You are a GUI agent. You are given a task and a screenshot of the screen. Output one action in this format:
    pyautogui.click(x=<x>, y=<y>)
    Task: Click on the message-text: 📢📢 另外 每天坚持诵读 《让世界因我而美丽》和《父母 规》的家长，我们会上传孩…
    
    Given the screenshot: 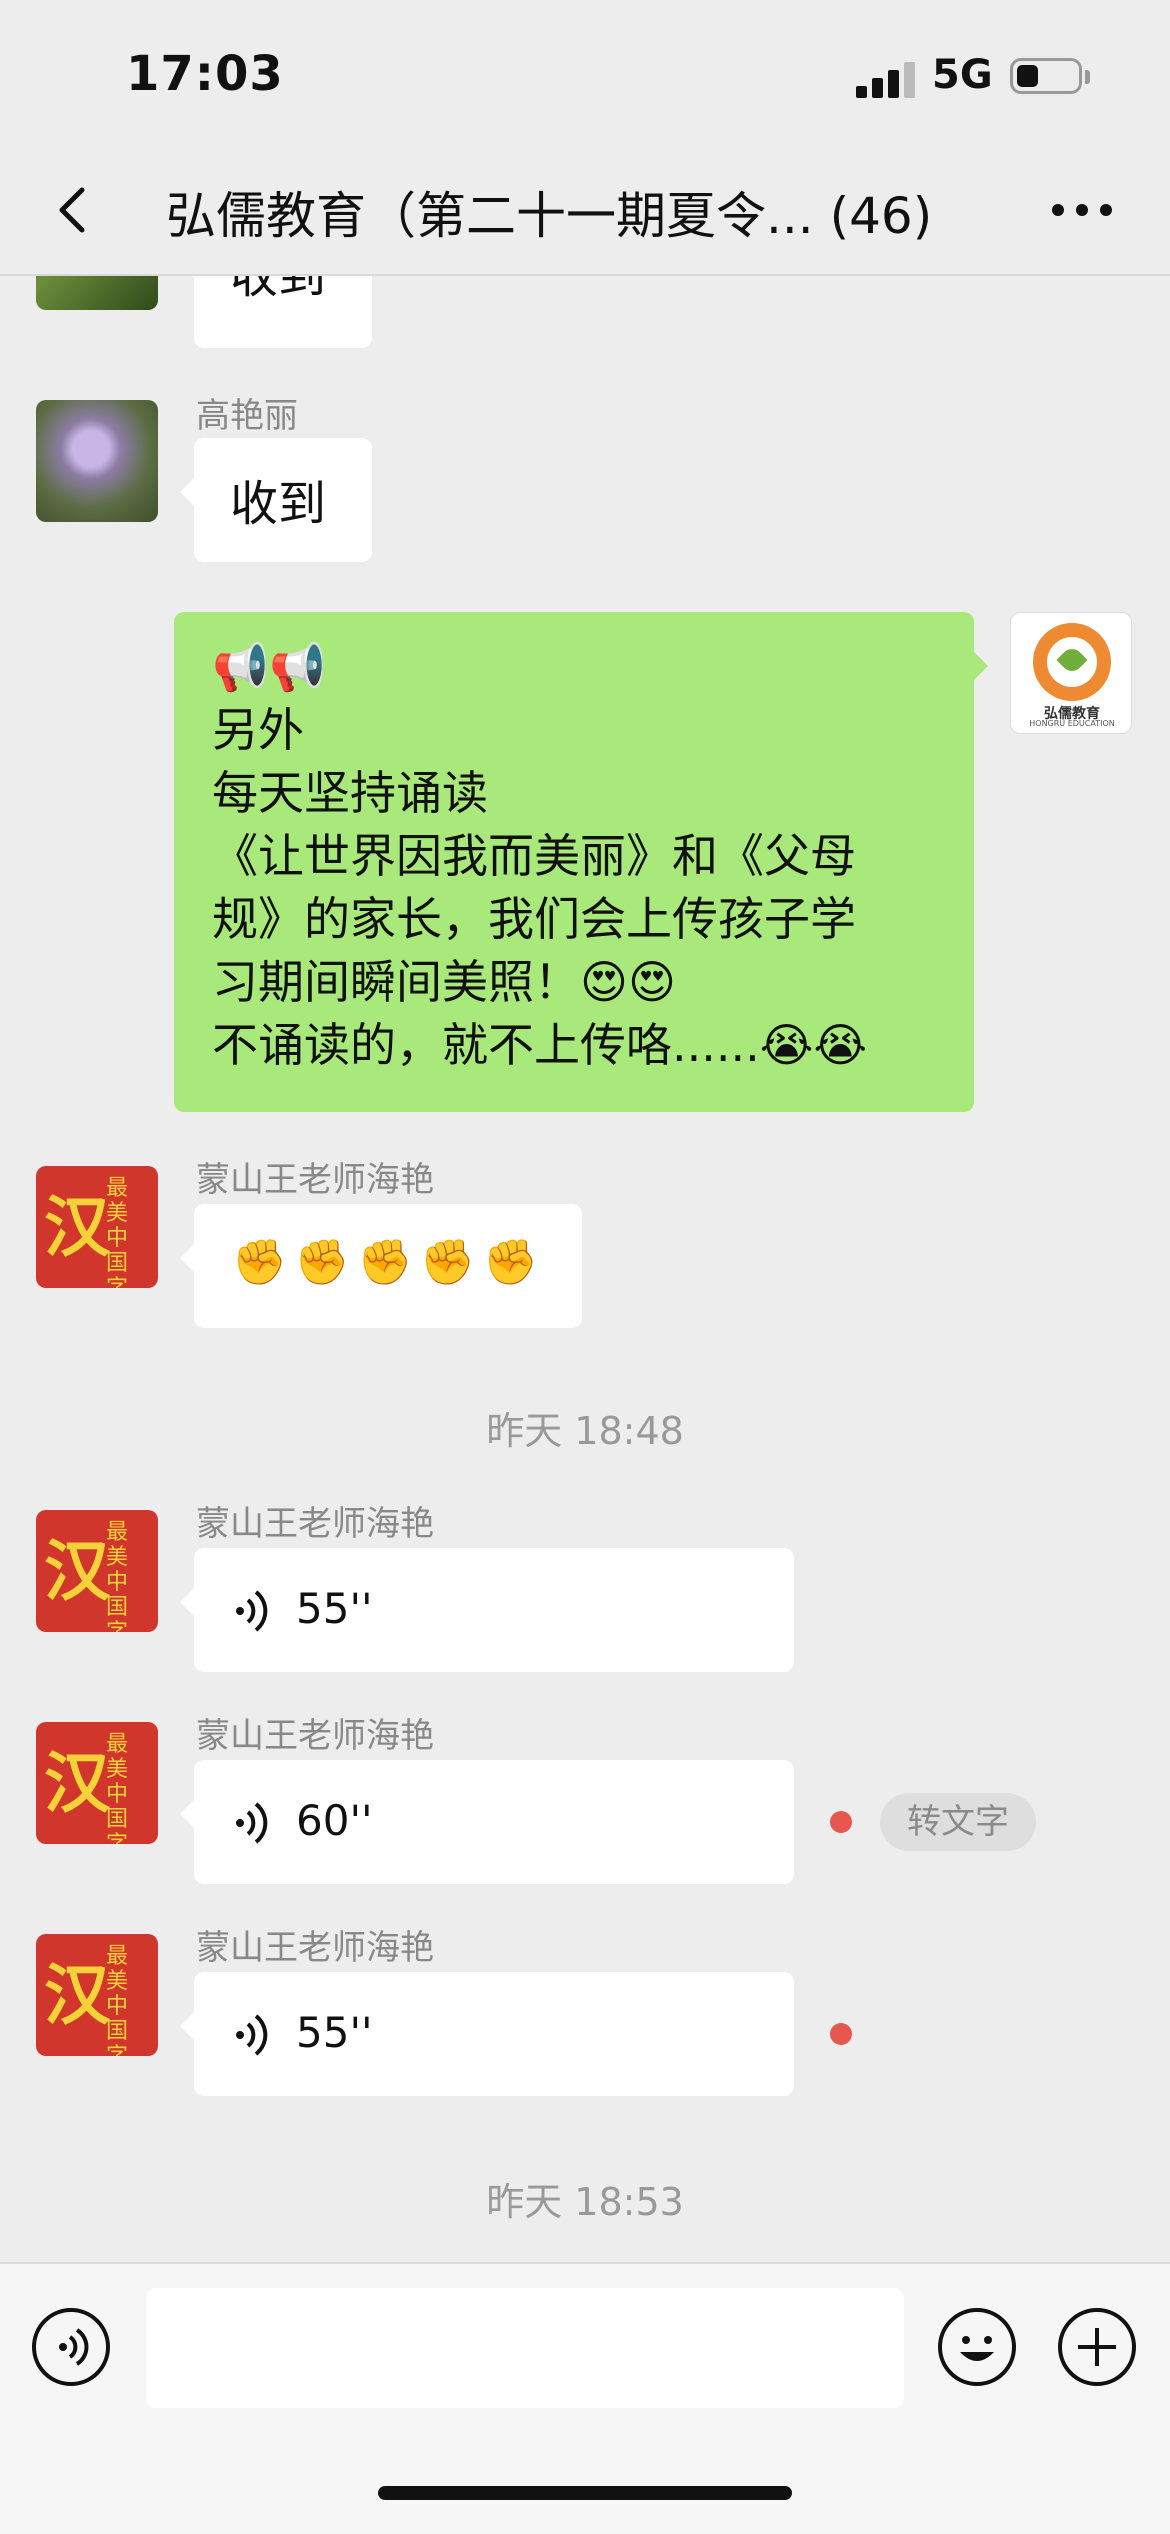 What is the action you would take?
    pyautogui.click(x=540, y=856)
    